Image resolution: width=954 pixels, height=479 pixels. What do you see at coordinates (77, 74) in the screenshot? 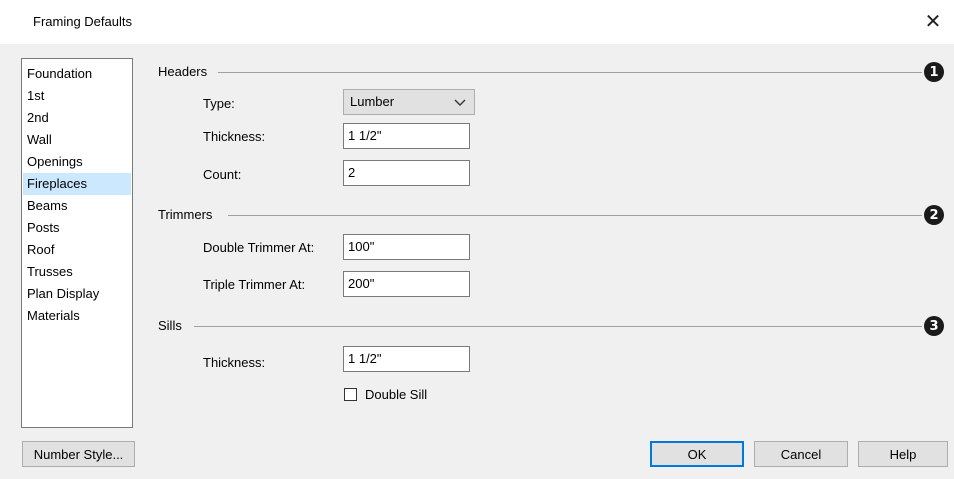
I see `nav-item-foundation: Foundation` at bounding box center [77, 74].